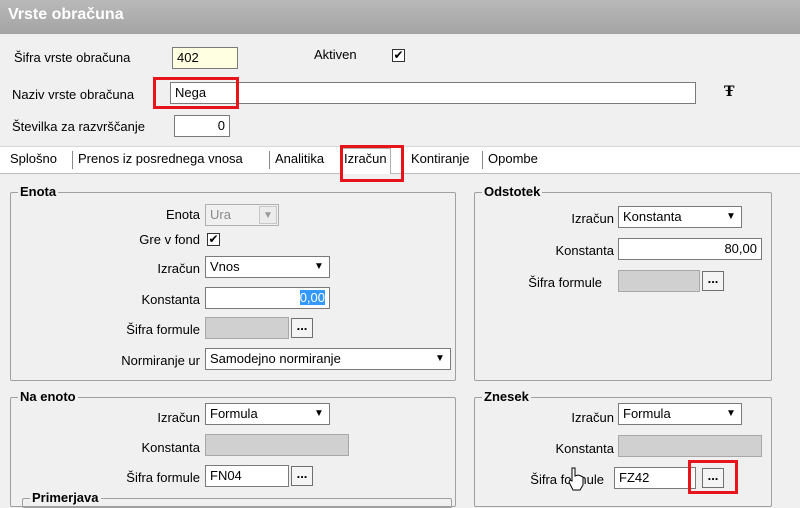  Describe the element at coordinates (48, 396) in the screenshot. I see `group-na-enoto-title: Na enoto` at that location.